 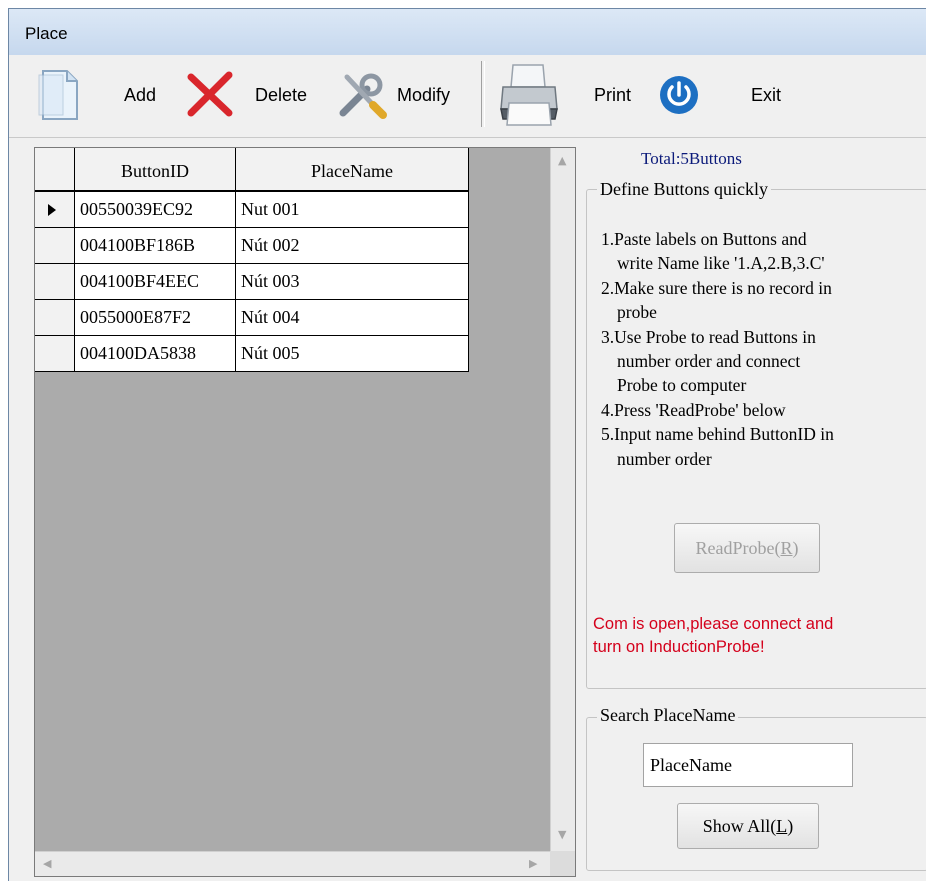 I want to click on delete-label: Delete, so click(x=281, y=95).